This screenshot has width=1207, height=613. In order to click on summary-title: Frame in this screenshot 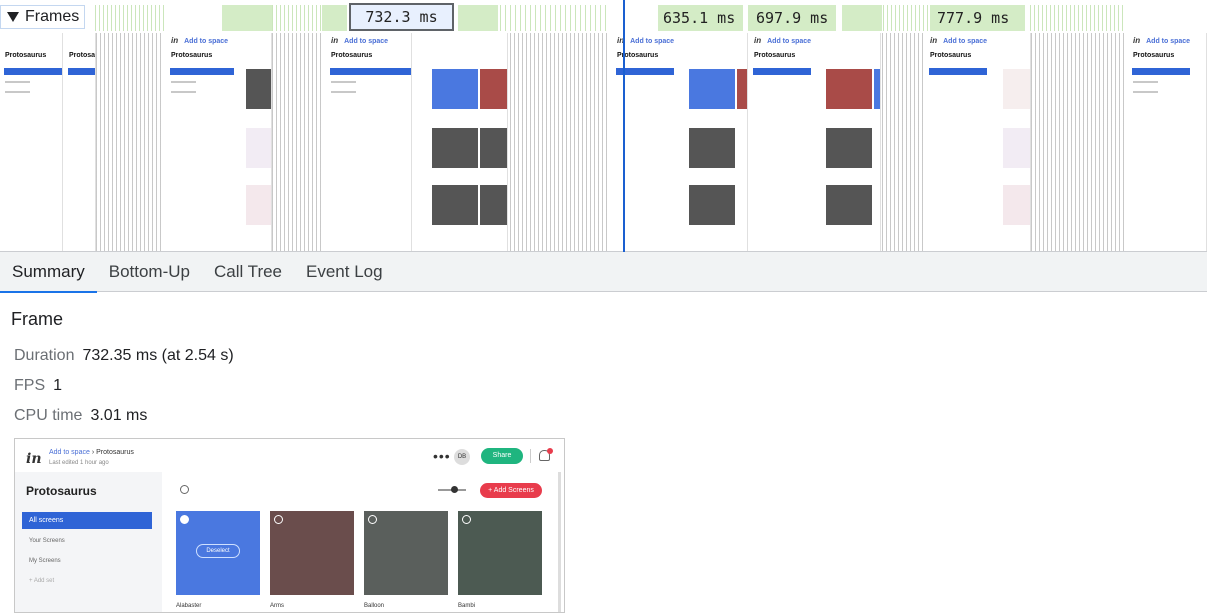, I will do `click(37, 319)`.